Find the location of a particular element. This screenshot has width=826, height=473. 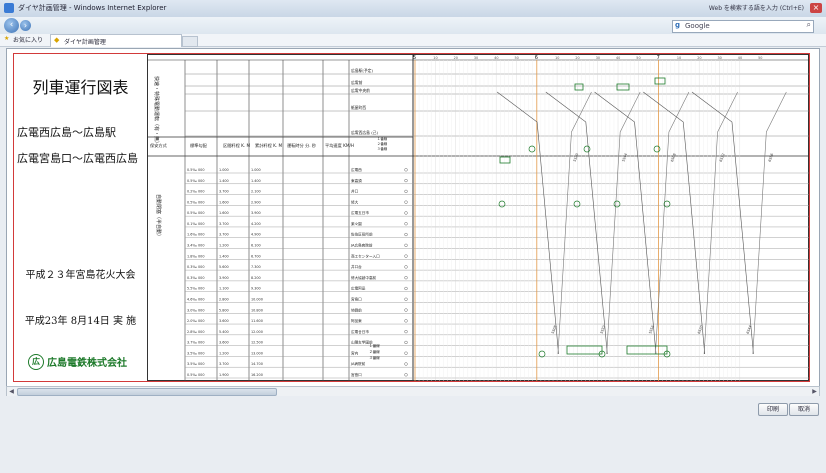

gradient-cell: 1.8‰ 000 is located at coordinates (196, 256).